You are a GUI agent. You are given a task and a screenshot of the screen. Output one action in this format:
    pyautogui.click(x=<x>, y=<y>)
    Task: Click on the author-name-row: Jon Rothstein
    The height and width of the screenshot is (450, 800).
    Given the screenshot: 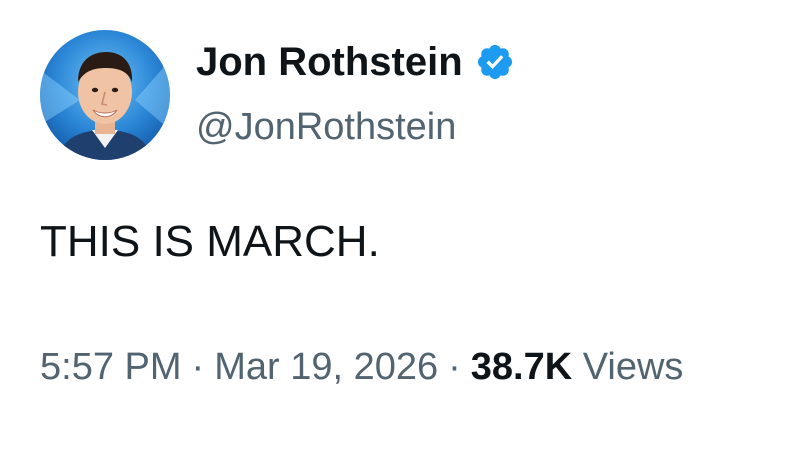 What is the action you would take?
    pyautogui.click(x=355, y=62)
    